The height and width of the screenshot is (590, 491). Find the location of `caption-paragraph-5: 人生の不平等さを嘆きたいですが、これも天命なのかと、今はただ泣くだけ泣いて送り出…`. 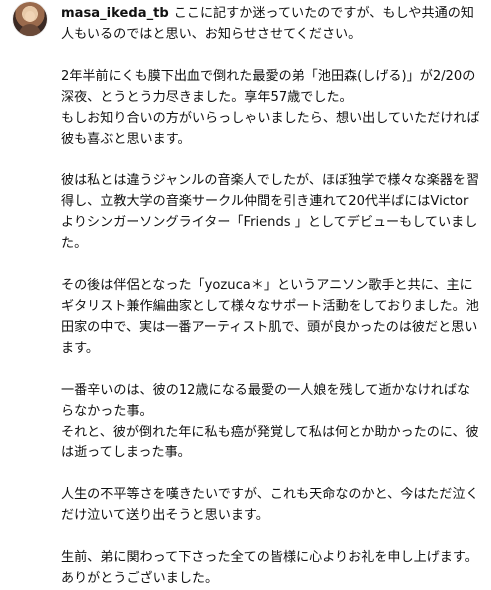

caption-paragraph-5: 人生の不平等さを嘆きたいですが、これも天命なのかと、今はただ泣くだけ泣いて送り出… is located at coordinates (270, 505).